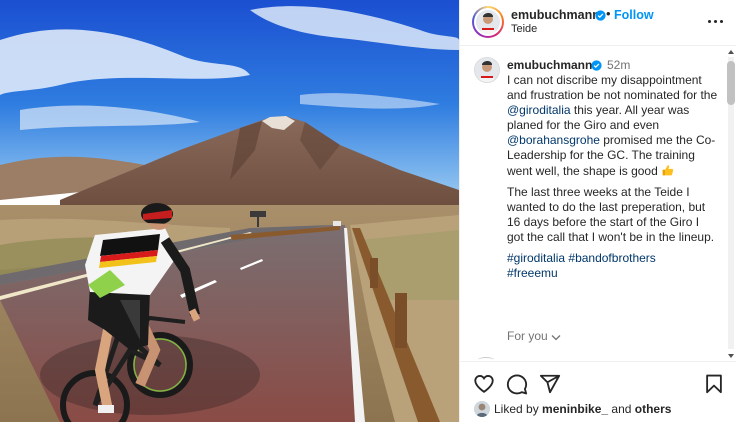 This screenshot has height=422, width=736. What do you see at coordinates (518, 409) in the screenshot?
I see `liked-by-prefix: Liked by` at bounding box center [518, 409].